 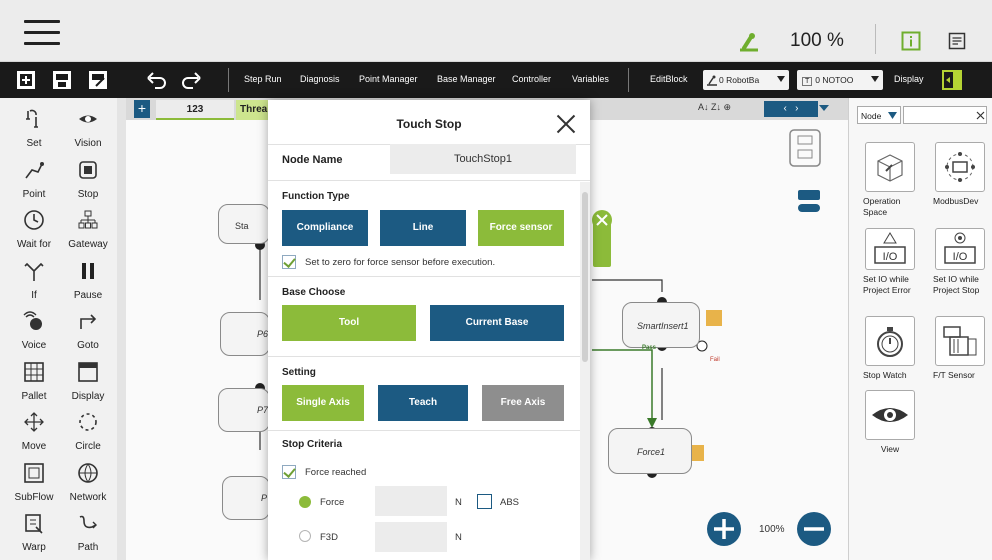 What do you see at coordinates (325, 228) in the screenshot?
I see `compliance-button: Compliance` at bounding box center [325, 228].